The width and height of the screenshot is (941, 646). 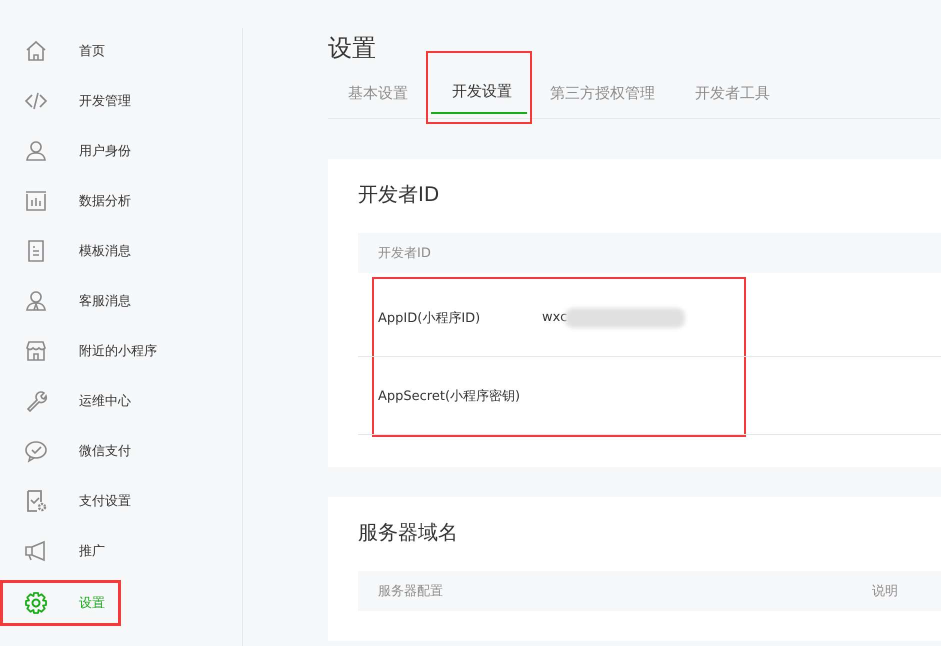 I want to click on column-header: 服务器配置, so click(x=410, y=591).